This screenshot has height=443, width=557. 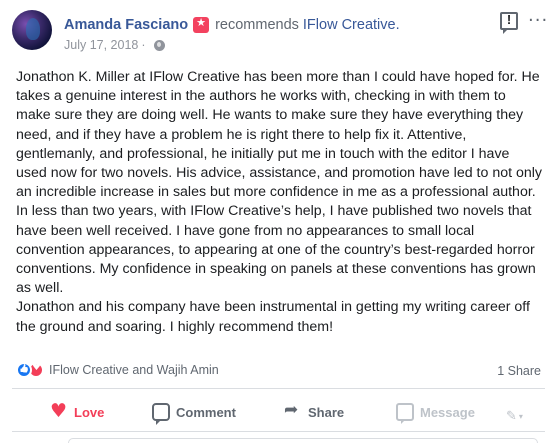 What do you see at coordinates (351, 25) in the screenshot?
I see `page-link: IFlow Creative.` at bounding box center [351, 25].